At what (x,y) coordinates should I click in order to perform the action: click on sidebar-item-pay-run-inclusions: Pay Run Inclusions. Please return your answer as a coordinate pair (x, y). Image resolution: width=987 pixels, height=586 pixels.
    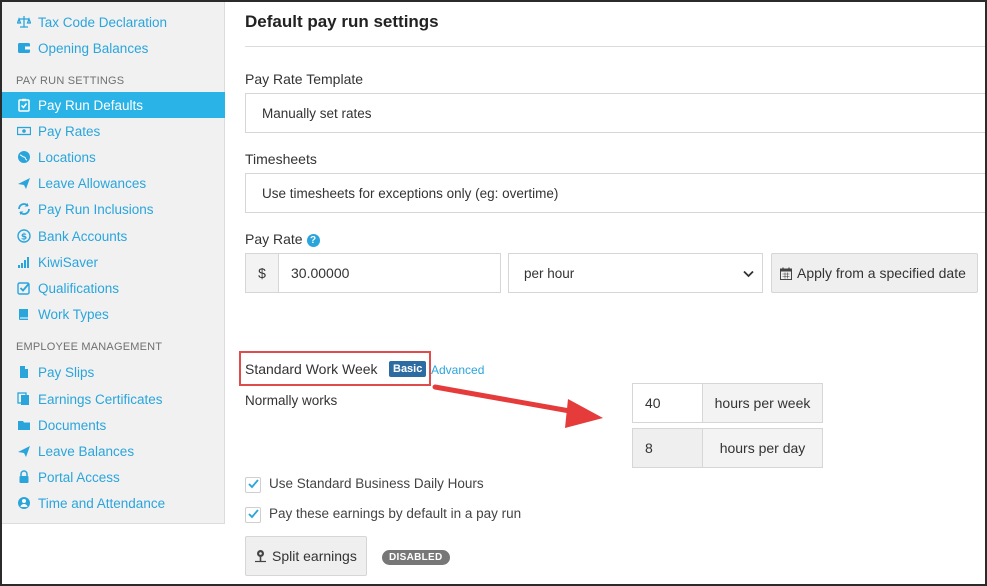
    Looking at the image, I should click on (113, 209).